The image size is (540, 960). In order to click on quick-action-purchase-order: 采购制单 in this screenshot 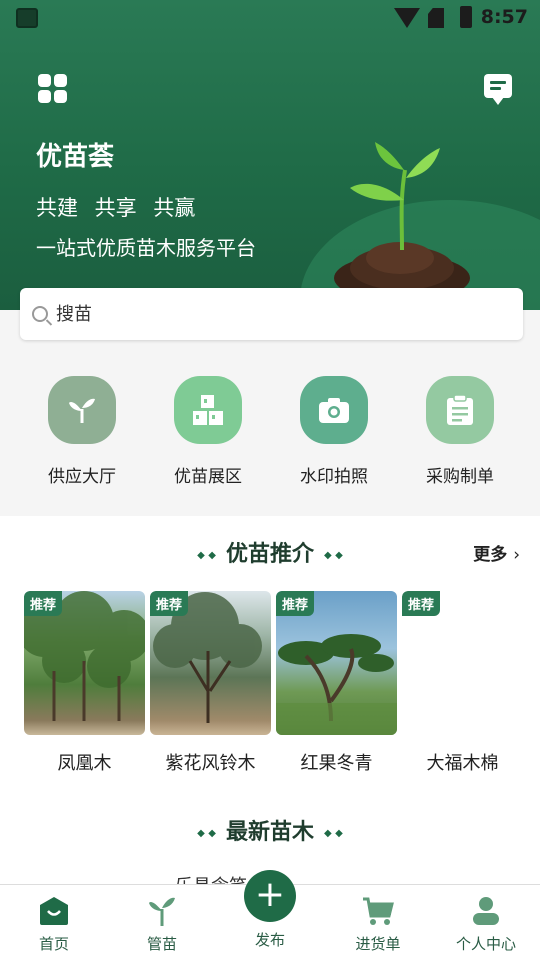, I will do `click(460, 431)`.